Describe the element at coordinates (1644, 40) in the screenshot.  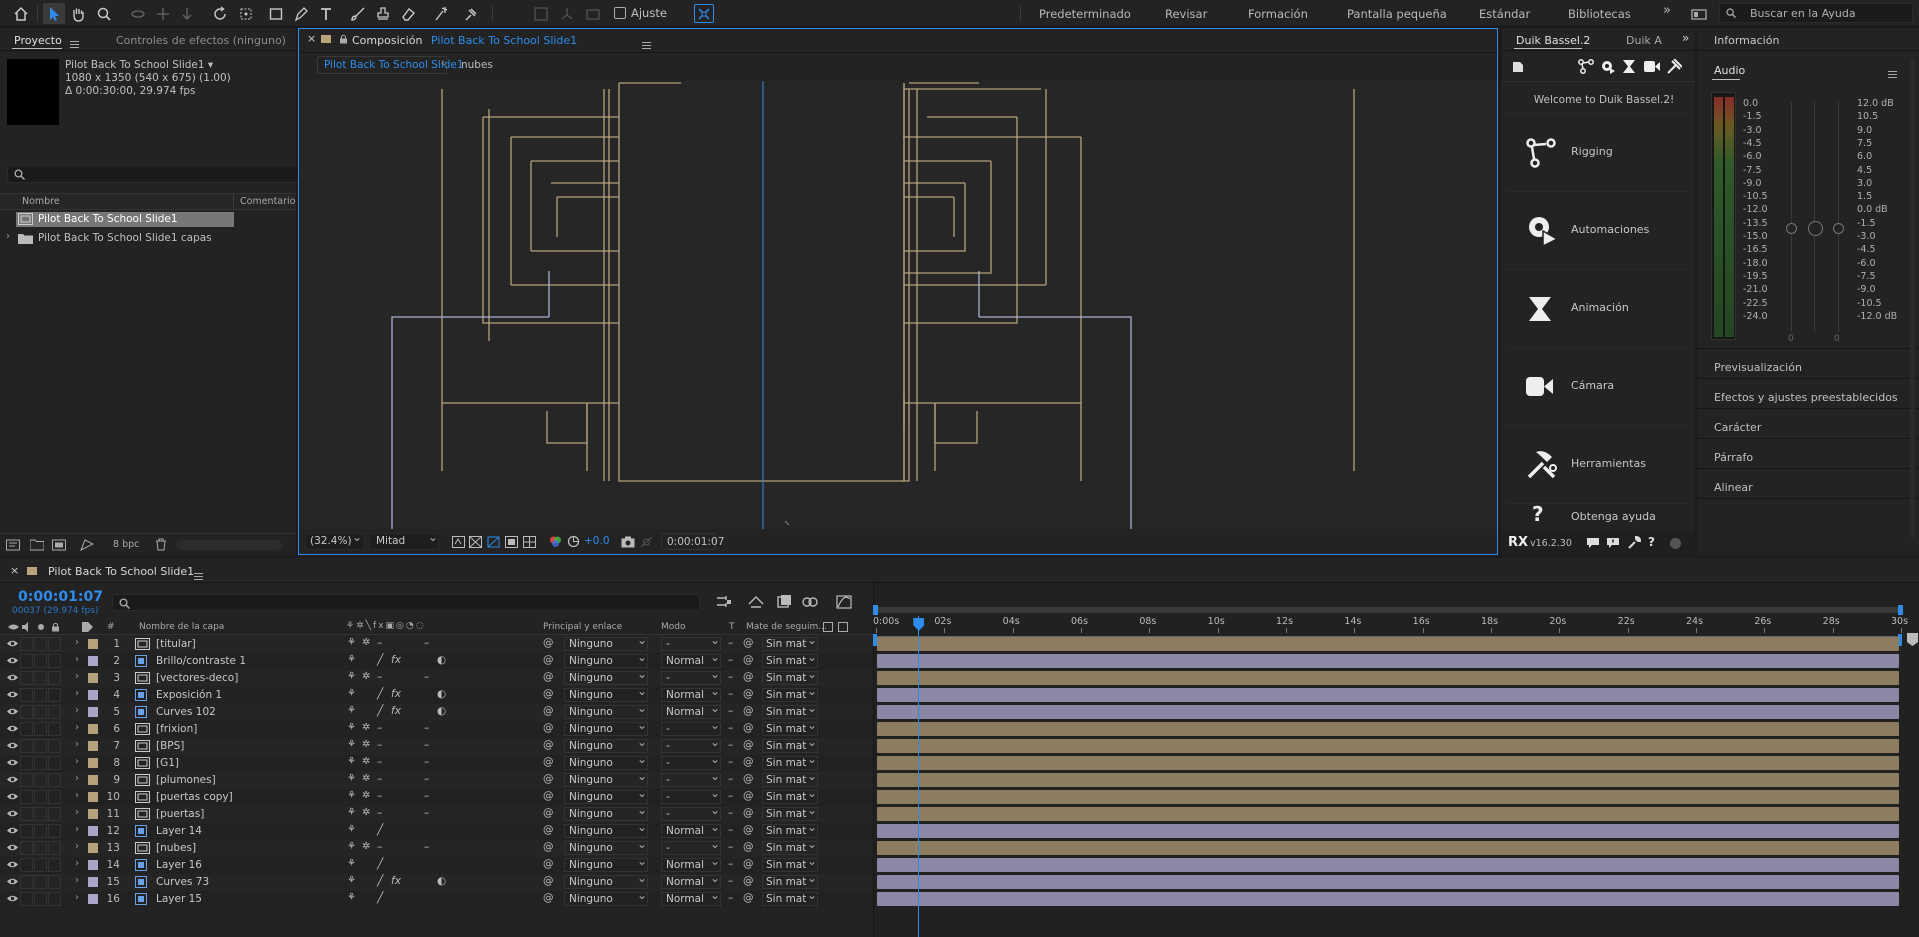
I see `tab-duik-a: Duik A` at that location.